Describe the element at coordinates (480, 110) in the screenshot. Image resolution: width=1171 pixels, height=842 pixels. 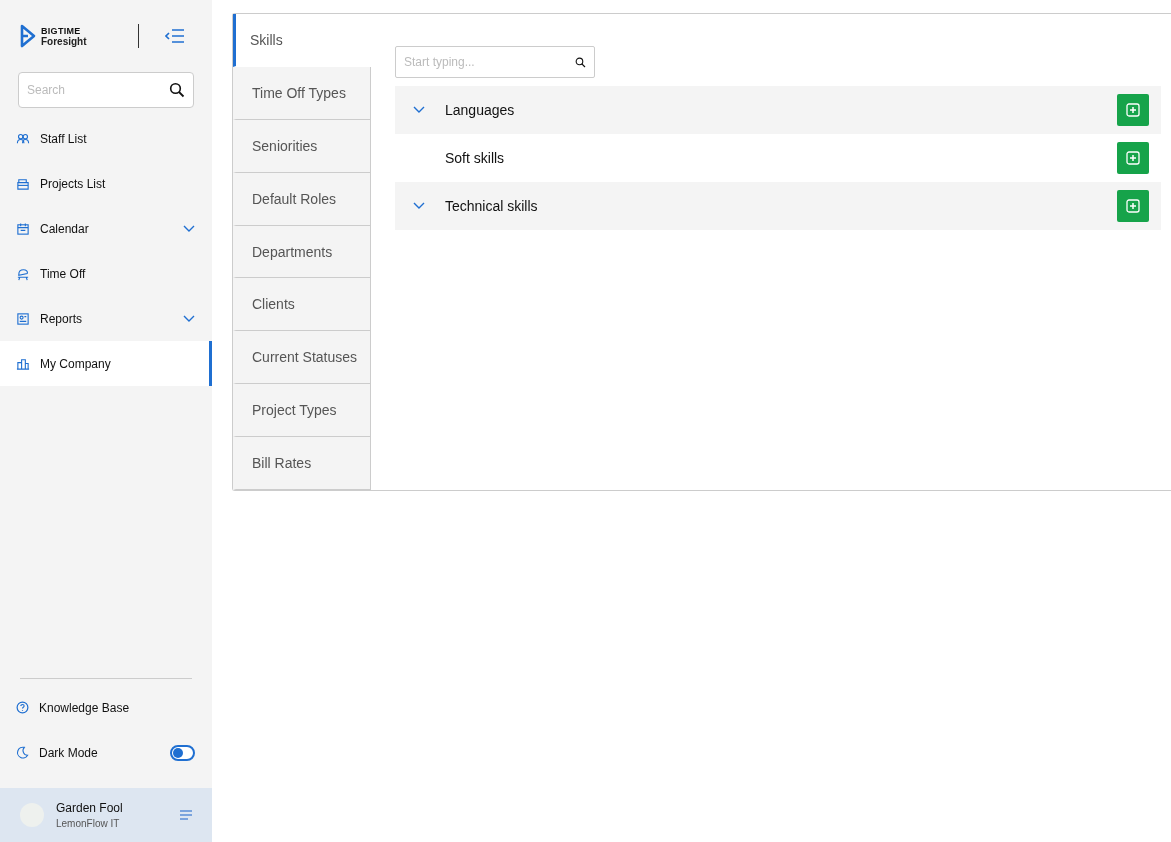
I see `skill-group-name: Languages` at that location.